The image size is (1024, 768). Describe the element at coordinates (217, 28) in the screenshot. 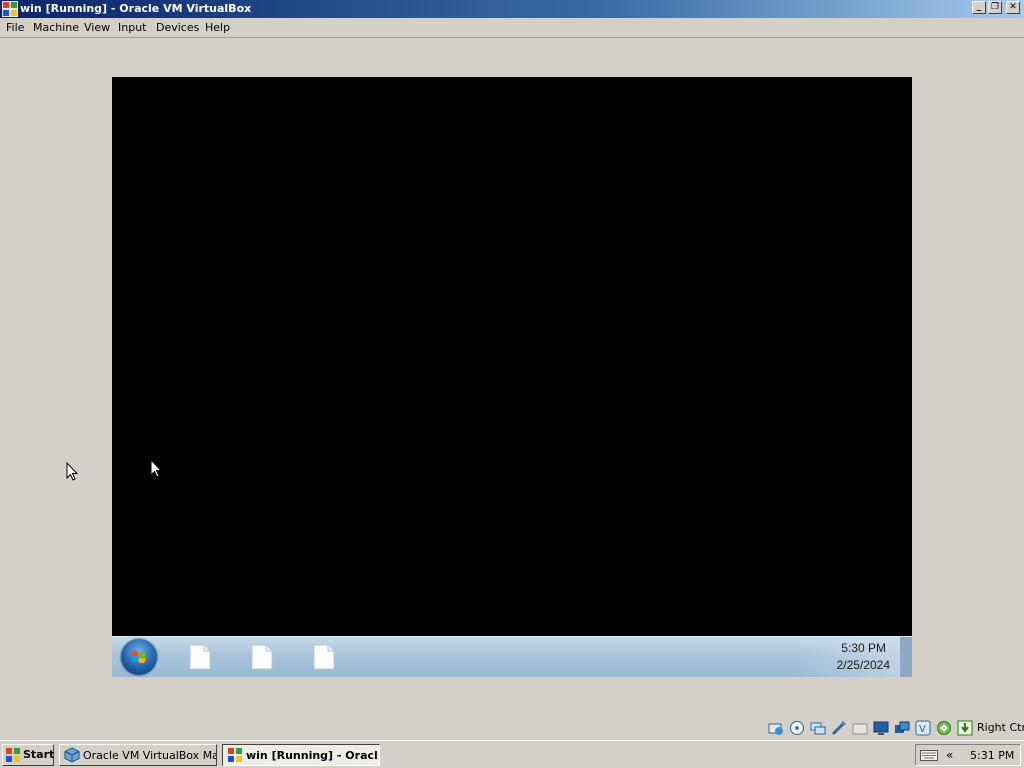

I see `menu-help: Help` at that location.